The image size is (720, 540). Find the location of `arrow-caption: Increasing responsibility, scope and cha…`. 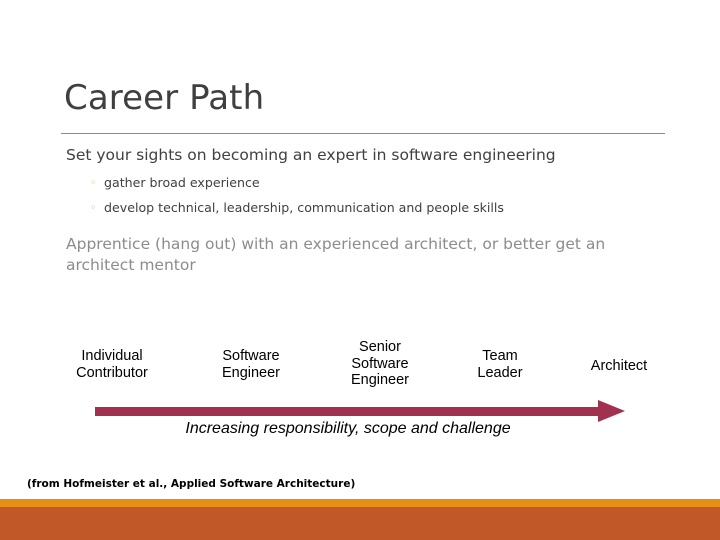

arrow-caption: Increasing responsibility, scope and cha… is located at coordinates (348, 428).